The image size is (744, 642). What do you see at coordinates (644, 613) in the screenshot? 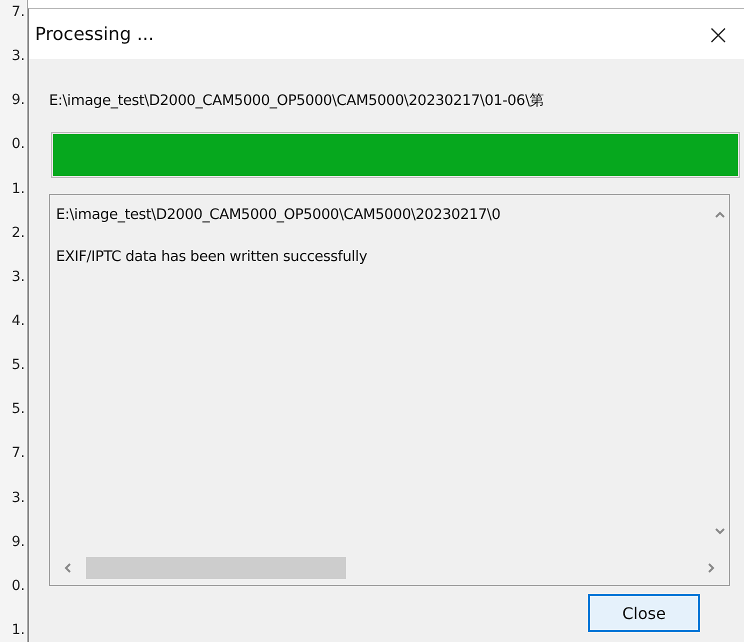
I see `close-button: Close` at bounding box center [644, 613].